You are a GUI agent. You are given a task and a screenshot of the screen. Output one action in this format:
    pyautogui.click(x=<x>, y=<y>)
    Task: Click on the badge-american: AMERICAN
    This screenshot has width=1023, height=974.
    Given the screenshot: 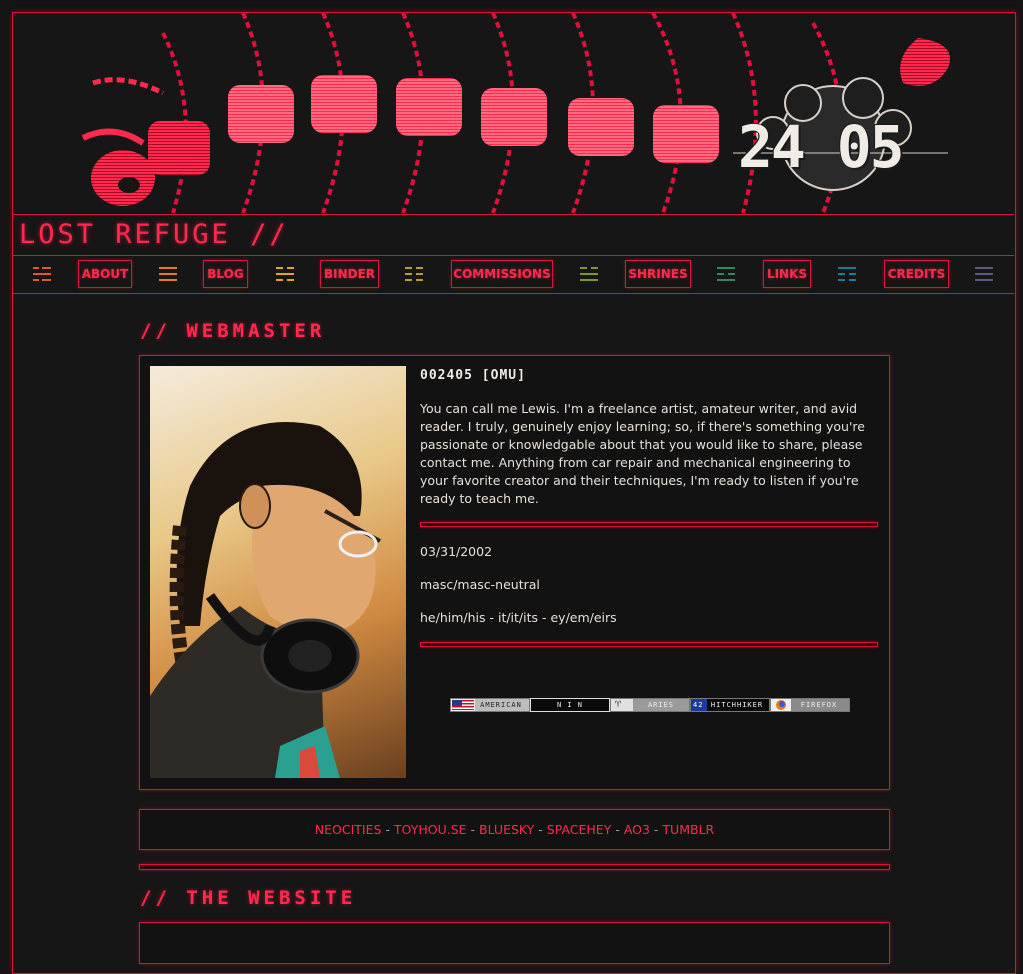 What is the action you would take?
    pyautogui.click(x=490, y=705)
    